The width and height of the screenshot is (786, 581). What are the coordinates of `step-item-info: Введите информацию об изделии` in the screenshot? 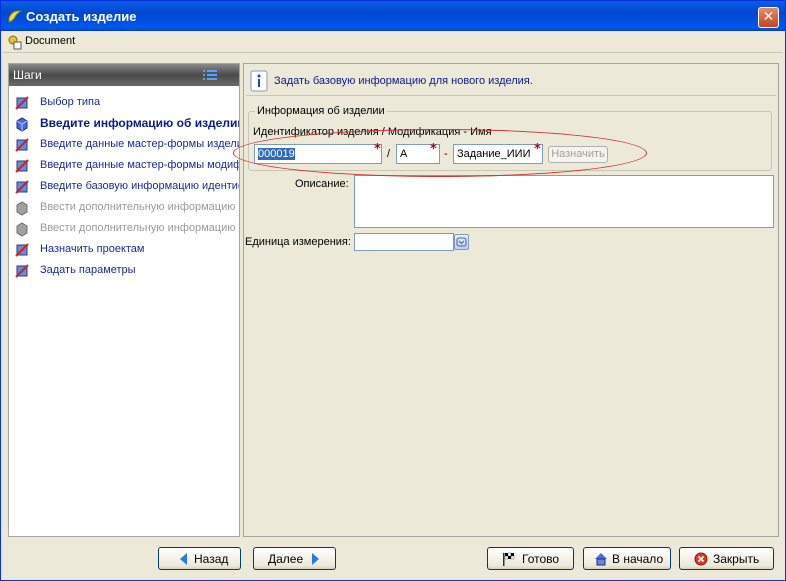 It's located at (124, 124).